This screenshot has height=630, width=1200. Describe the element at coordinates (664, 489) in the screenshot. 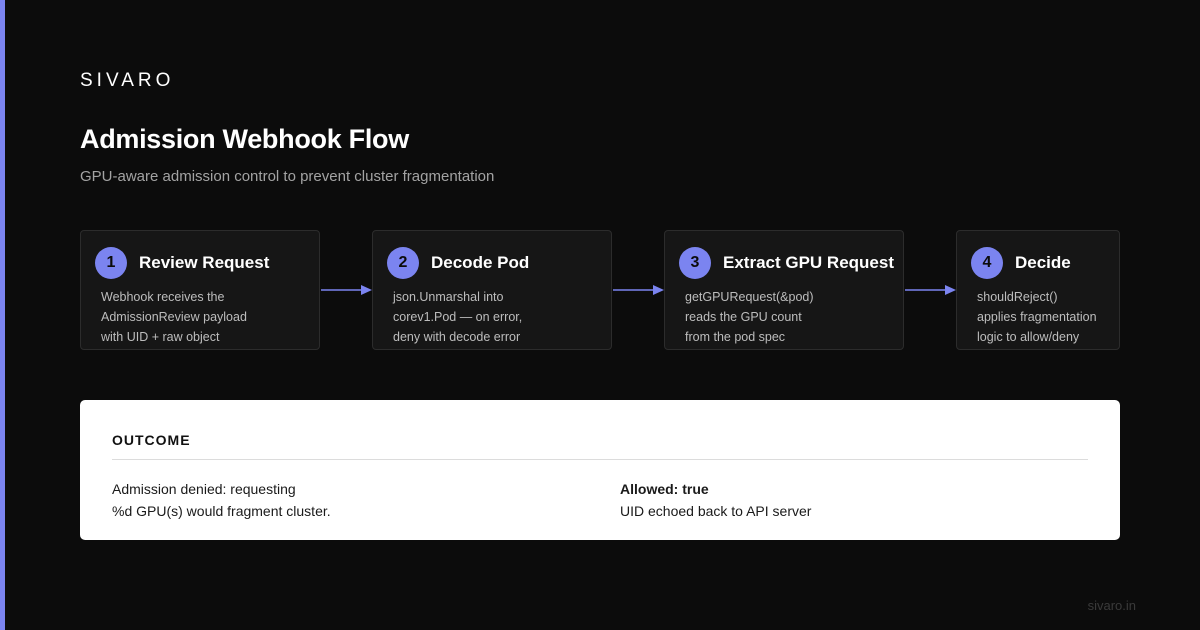

I see `outcome-allowed-flag: Allowed: true` at that location.